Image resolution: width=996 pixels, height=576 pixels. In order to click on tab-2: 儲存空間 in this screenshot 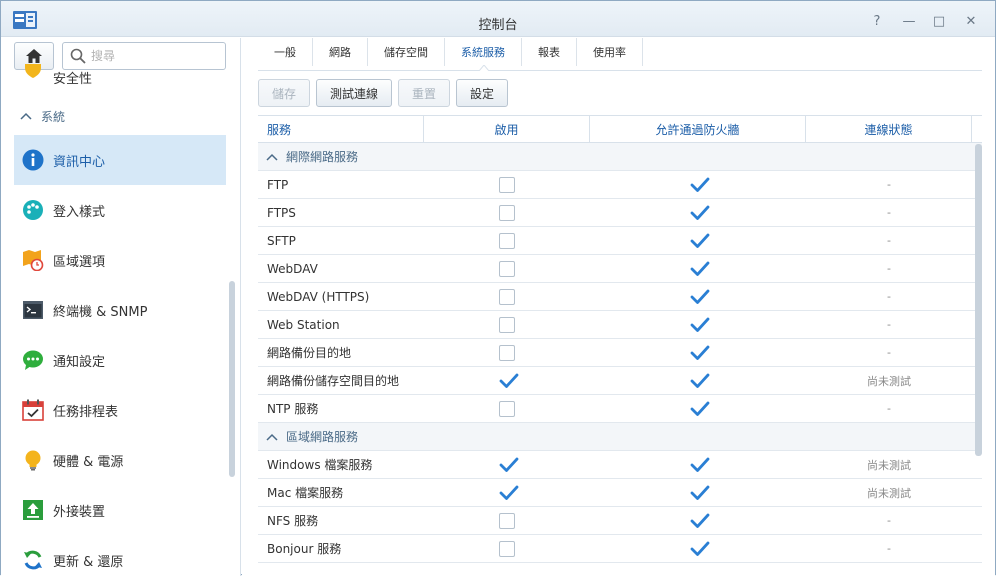, I will do `click(406, 52)`.